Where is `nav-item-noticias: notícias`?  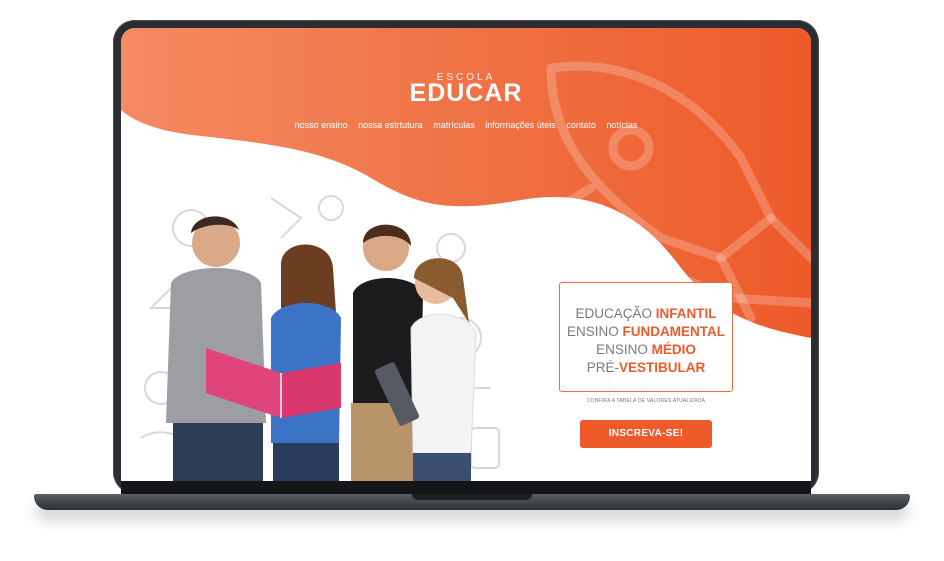
nav-item-noticias: notícias is located at coordinates (621, 125).